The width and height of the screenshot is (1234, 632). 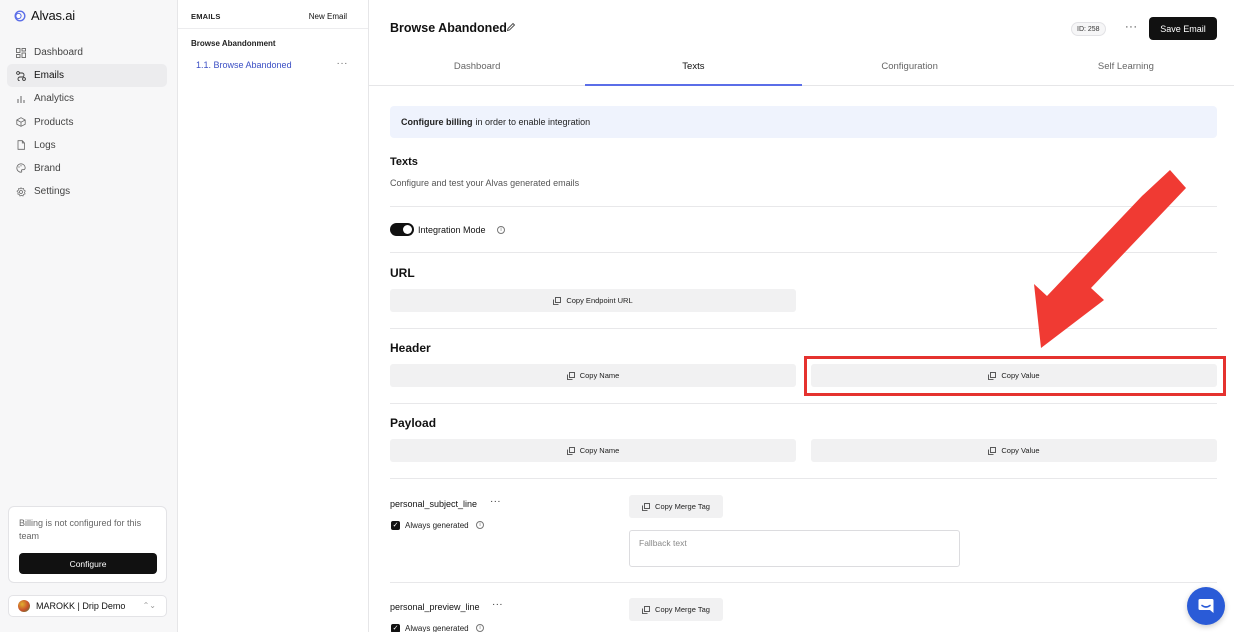 I want to click on billing-notice: Billing is not configured for this team, so click(x=80, y=529).